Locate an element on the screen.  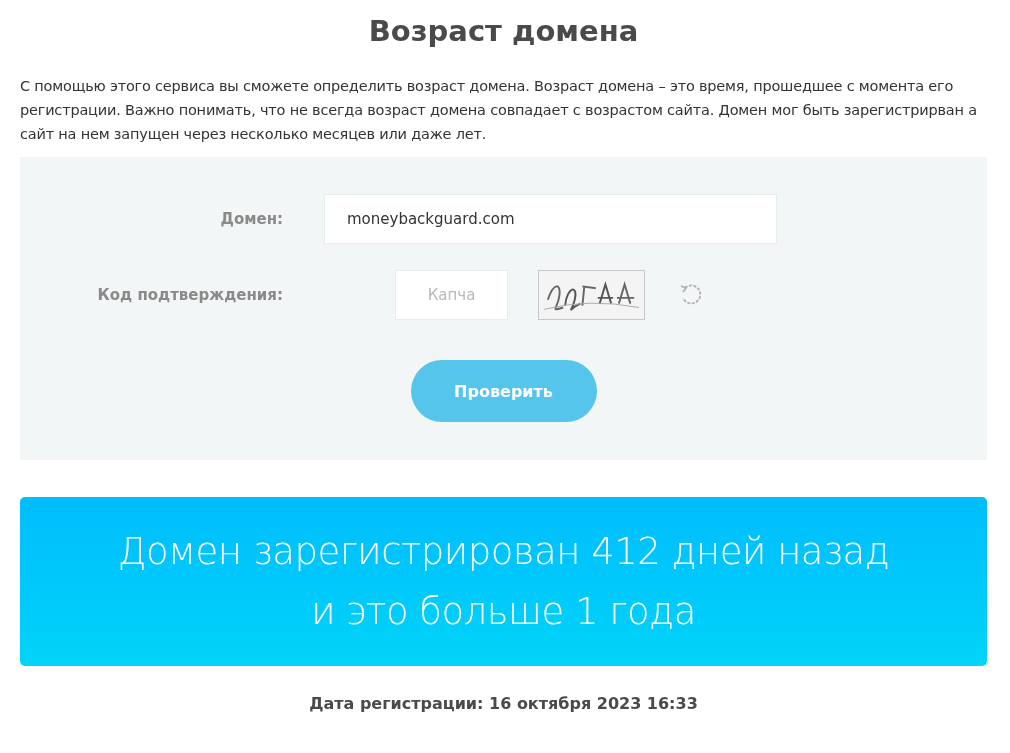
description-text: С помощью этого сервиса вы сможете определить возраст домена. Возраст домена – это время, прошедшее с момента его регистрации. Важно понимать, что не всегда возраст домена совпадает с возрастом сайта. Домен мог быть зарегистрирван а сайт на нем запущен через несколько месяцев или даже лет. is located at coordinates (499, 110).